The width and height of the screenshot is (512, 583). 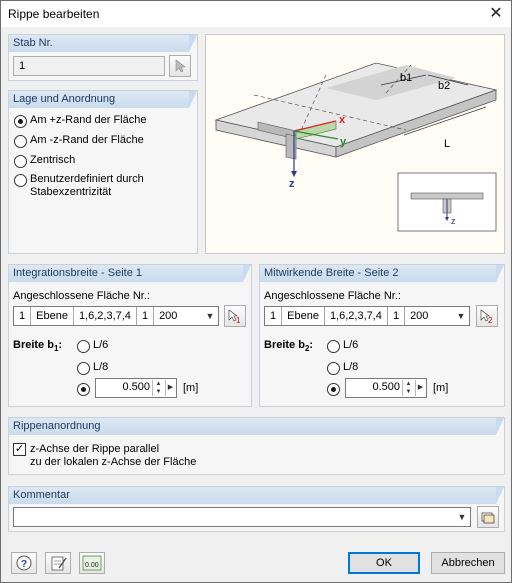 What do you see at coordinates (103, 43) in the screenshot?
I see `stab-header: Stab Nr.` at bounding box center [103, 43].